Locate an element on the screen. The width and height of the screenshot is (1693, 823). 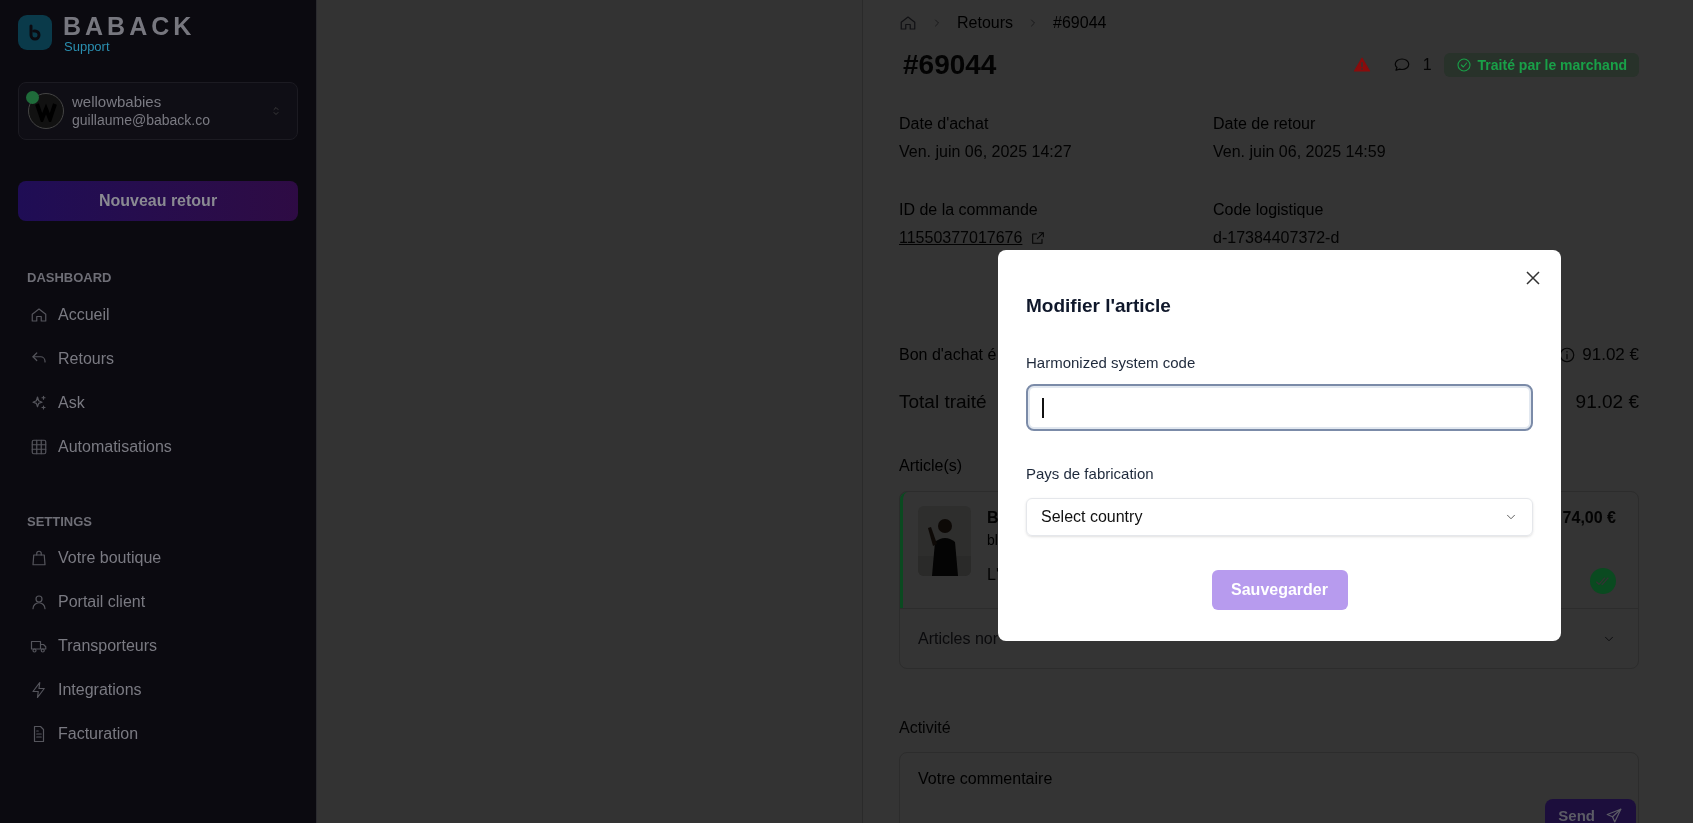
sidebar-item: Automatisations is located at coordinates (101, 446).